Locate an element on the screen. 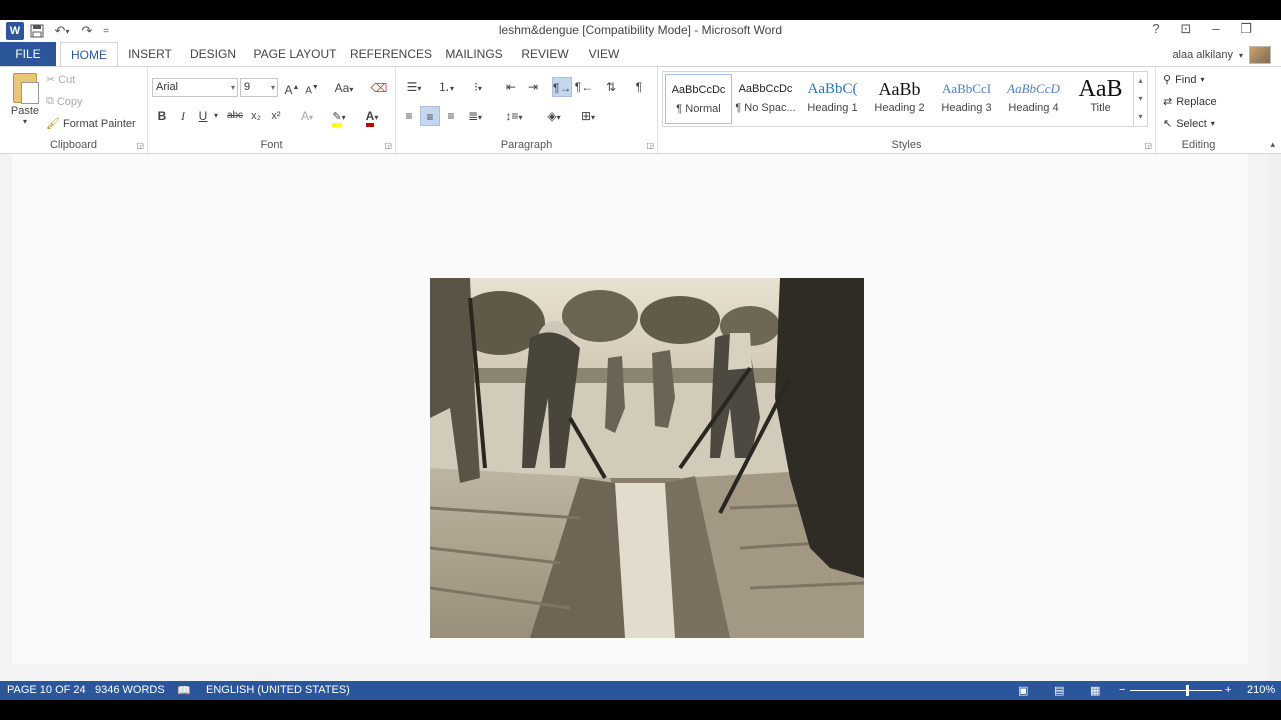  format-painter-label: Format Painter is located at coordinates (99, 123).